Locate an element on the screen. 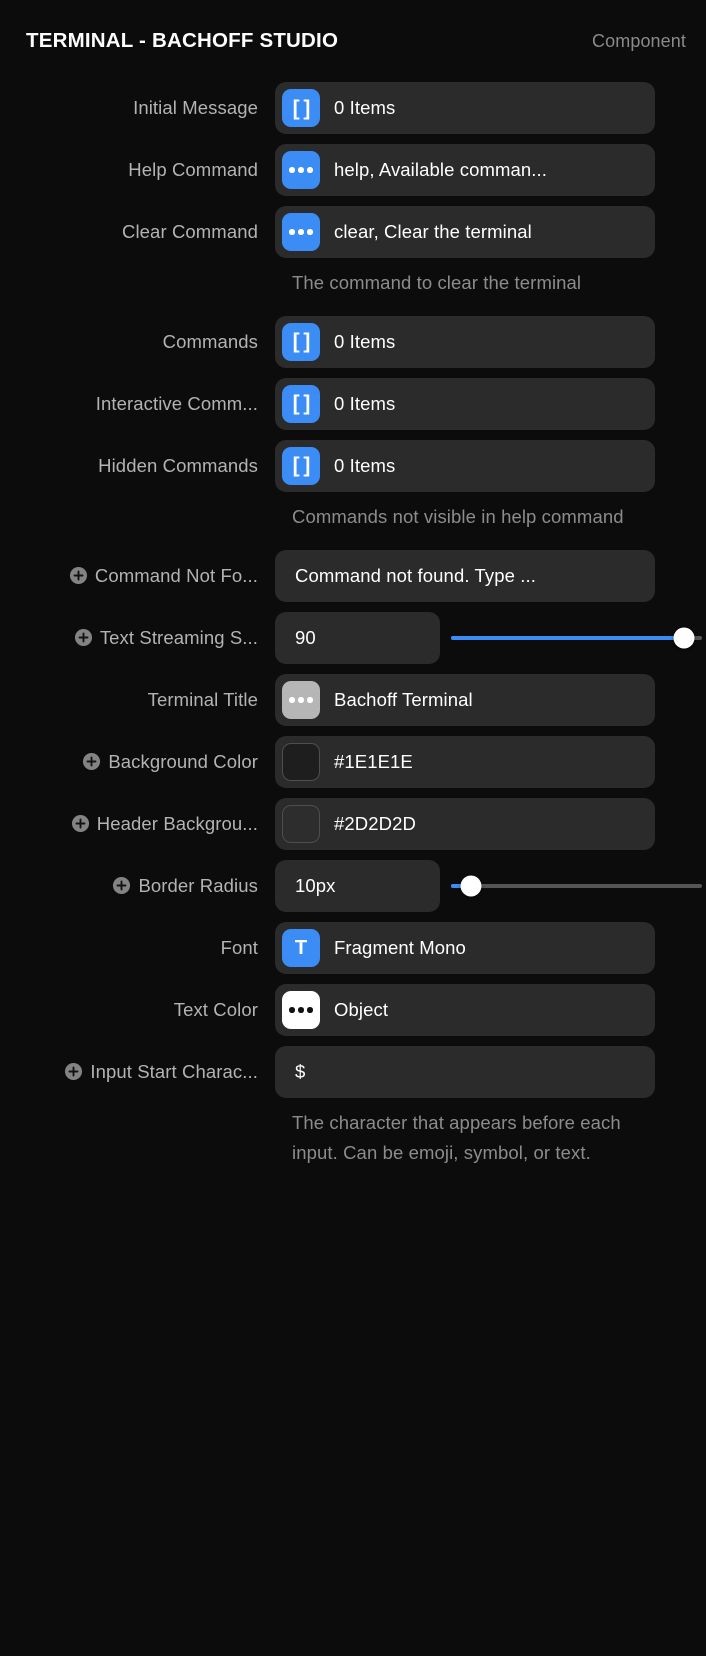 The height and width of the screenshot is (1656, 706). slider-track is located at coordinates (576, 886).